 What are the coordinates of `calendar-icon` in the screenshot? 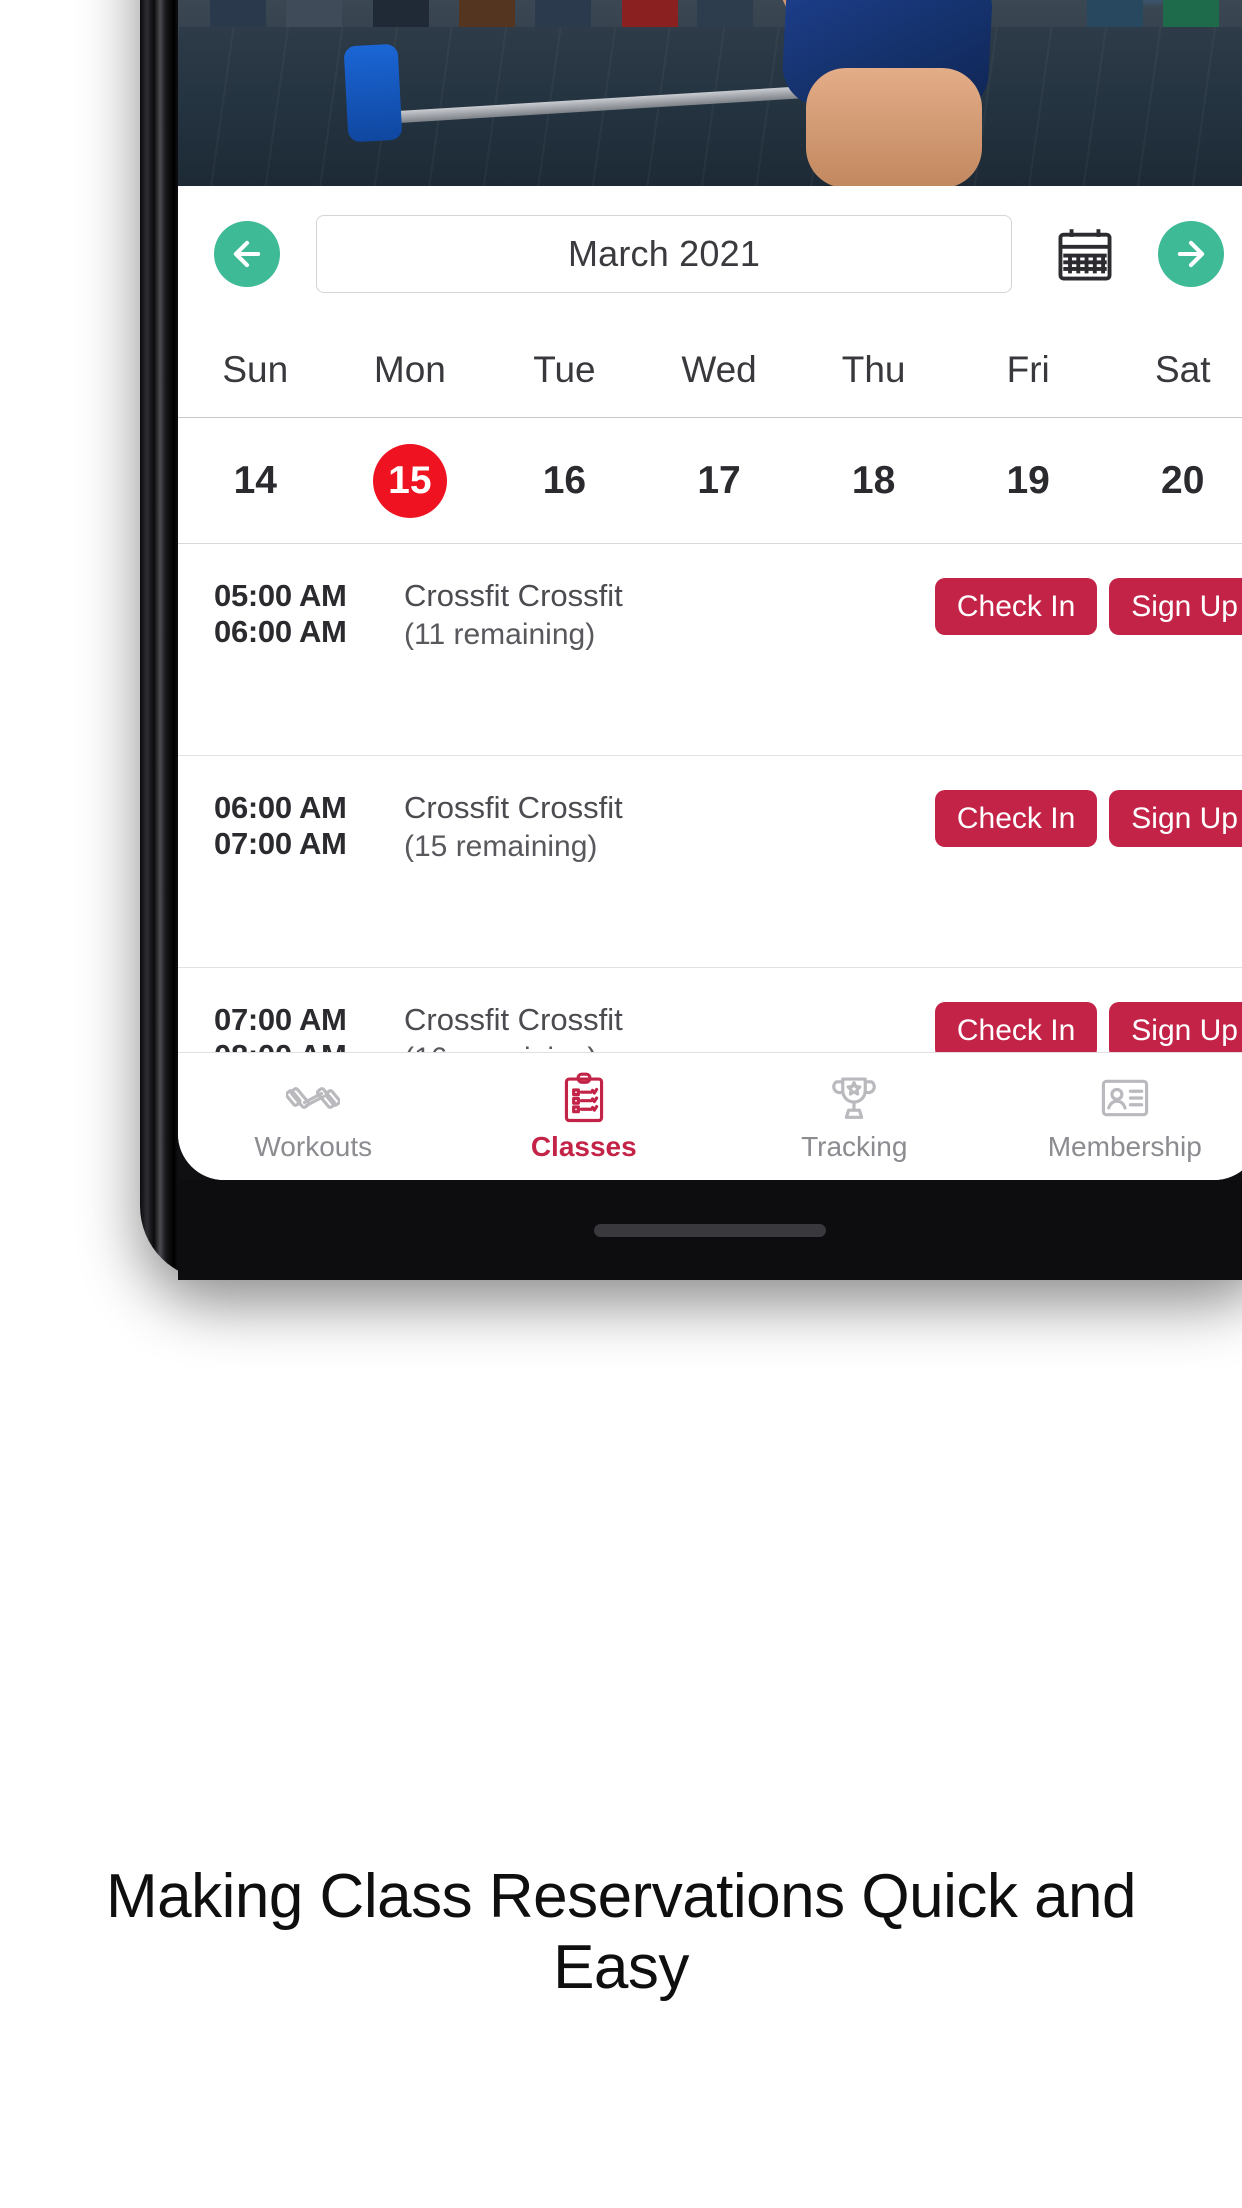 It's located at (1085, 255).